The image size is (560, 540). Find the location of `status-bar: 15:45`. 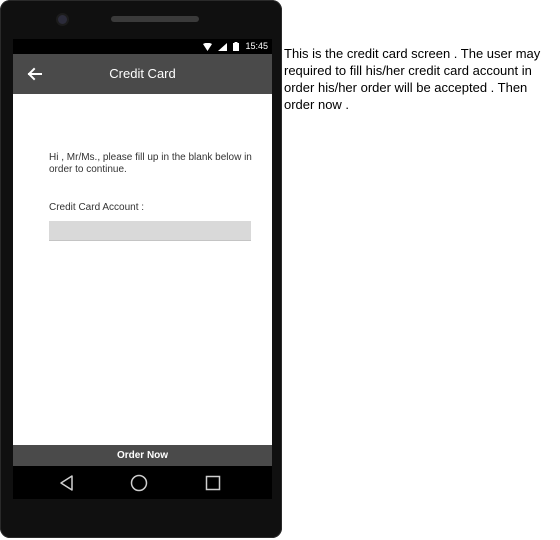

status-bar: 15:45 is located at coordinates (142, 46).